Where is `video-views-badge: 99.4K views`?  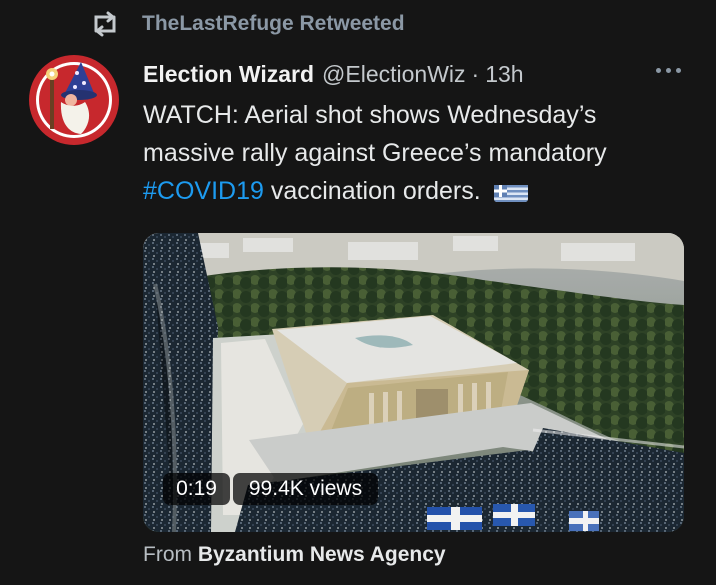
video-views-badge: 99.4K views is located at coordinates (305, 489).